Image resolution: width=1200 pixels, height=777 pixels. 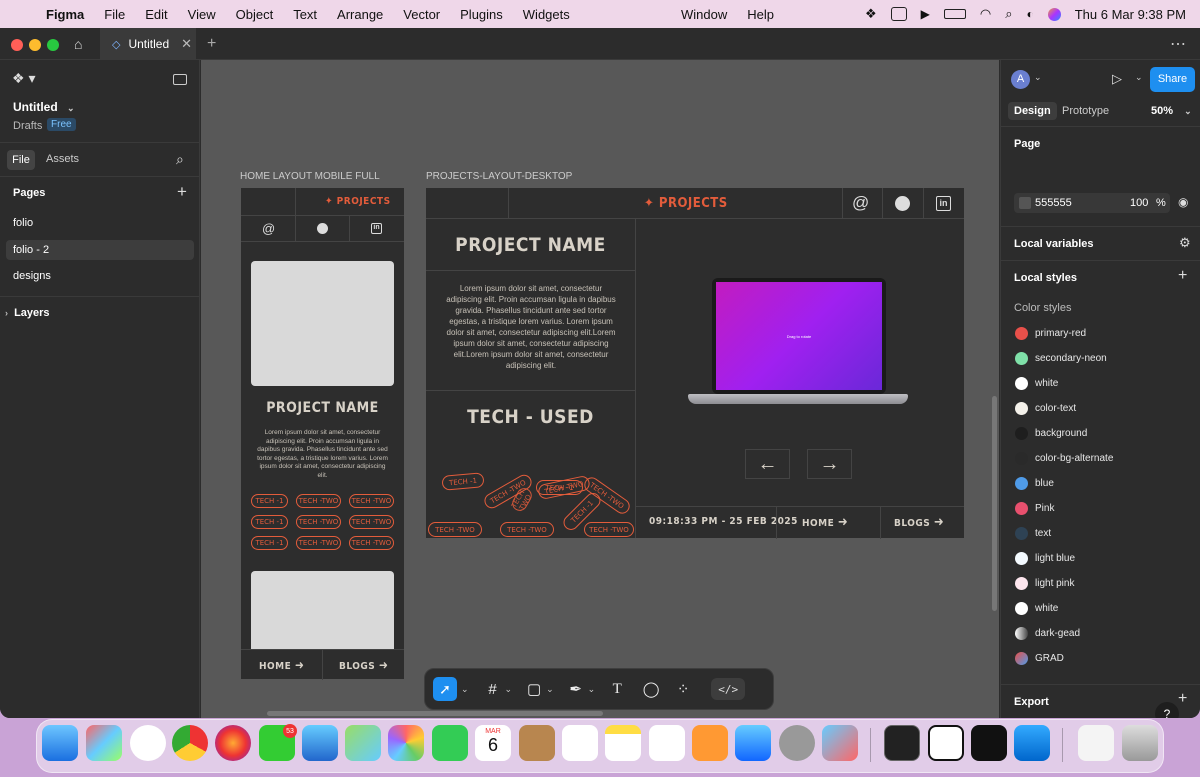 I want to click on variables-settings-icon: ⚙, so click(x=1185, y=243).